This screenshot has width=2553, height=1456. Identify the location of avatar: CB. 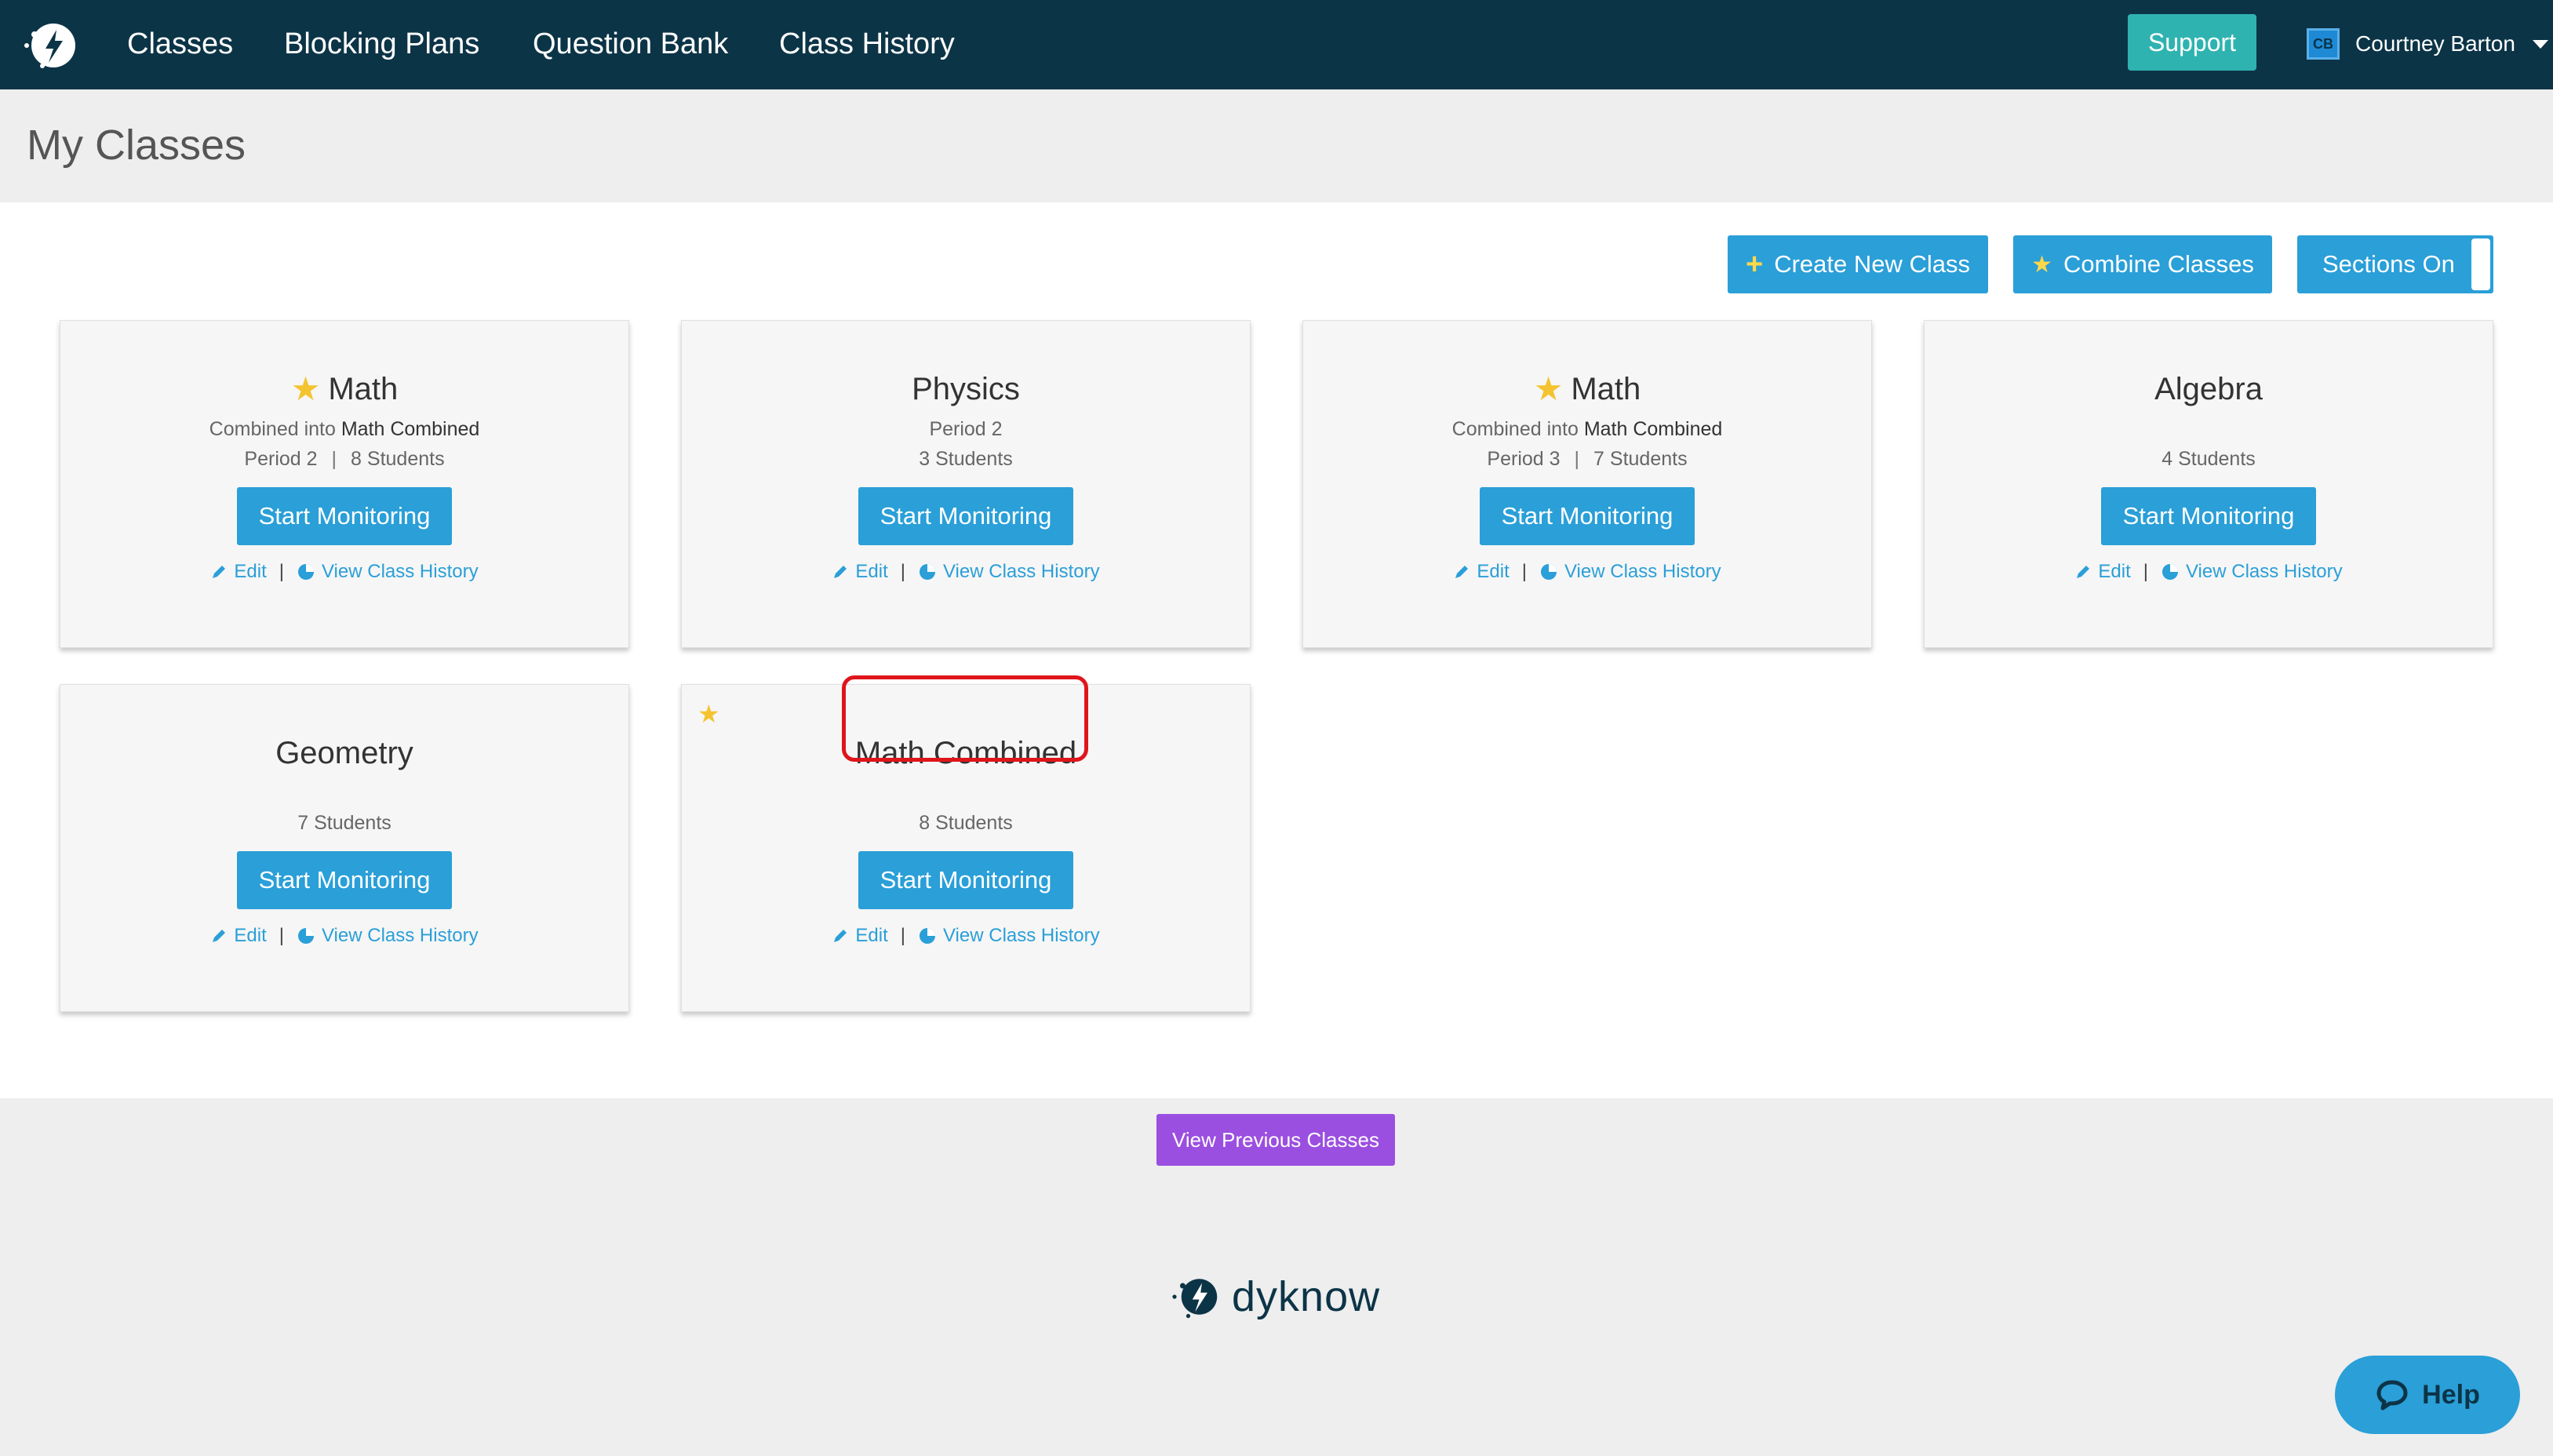
(2323, 44).